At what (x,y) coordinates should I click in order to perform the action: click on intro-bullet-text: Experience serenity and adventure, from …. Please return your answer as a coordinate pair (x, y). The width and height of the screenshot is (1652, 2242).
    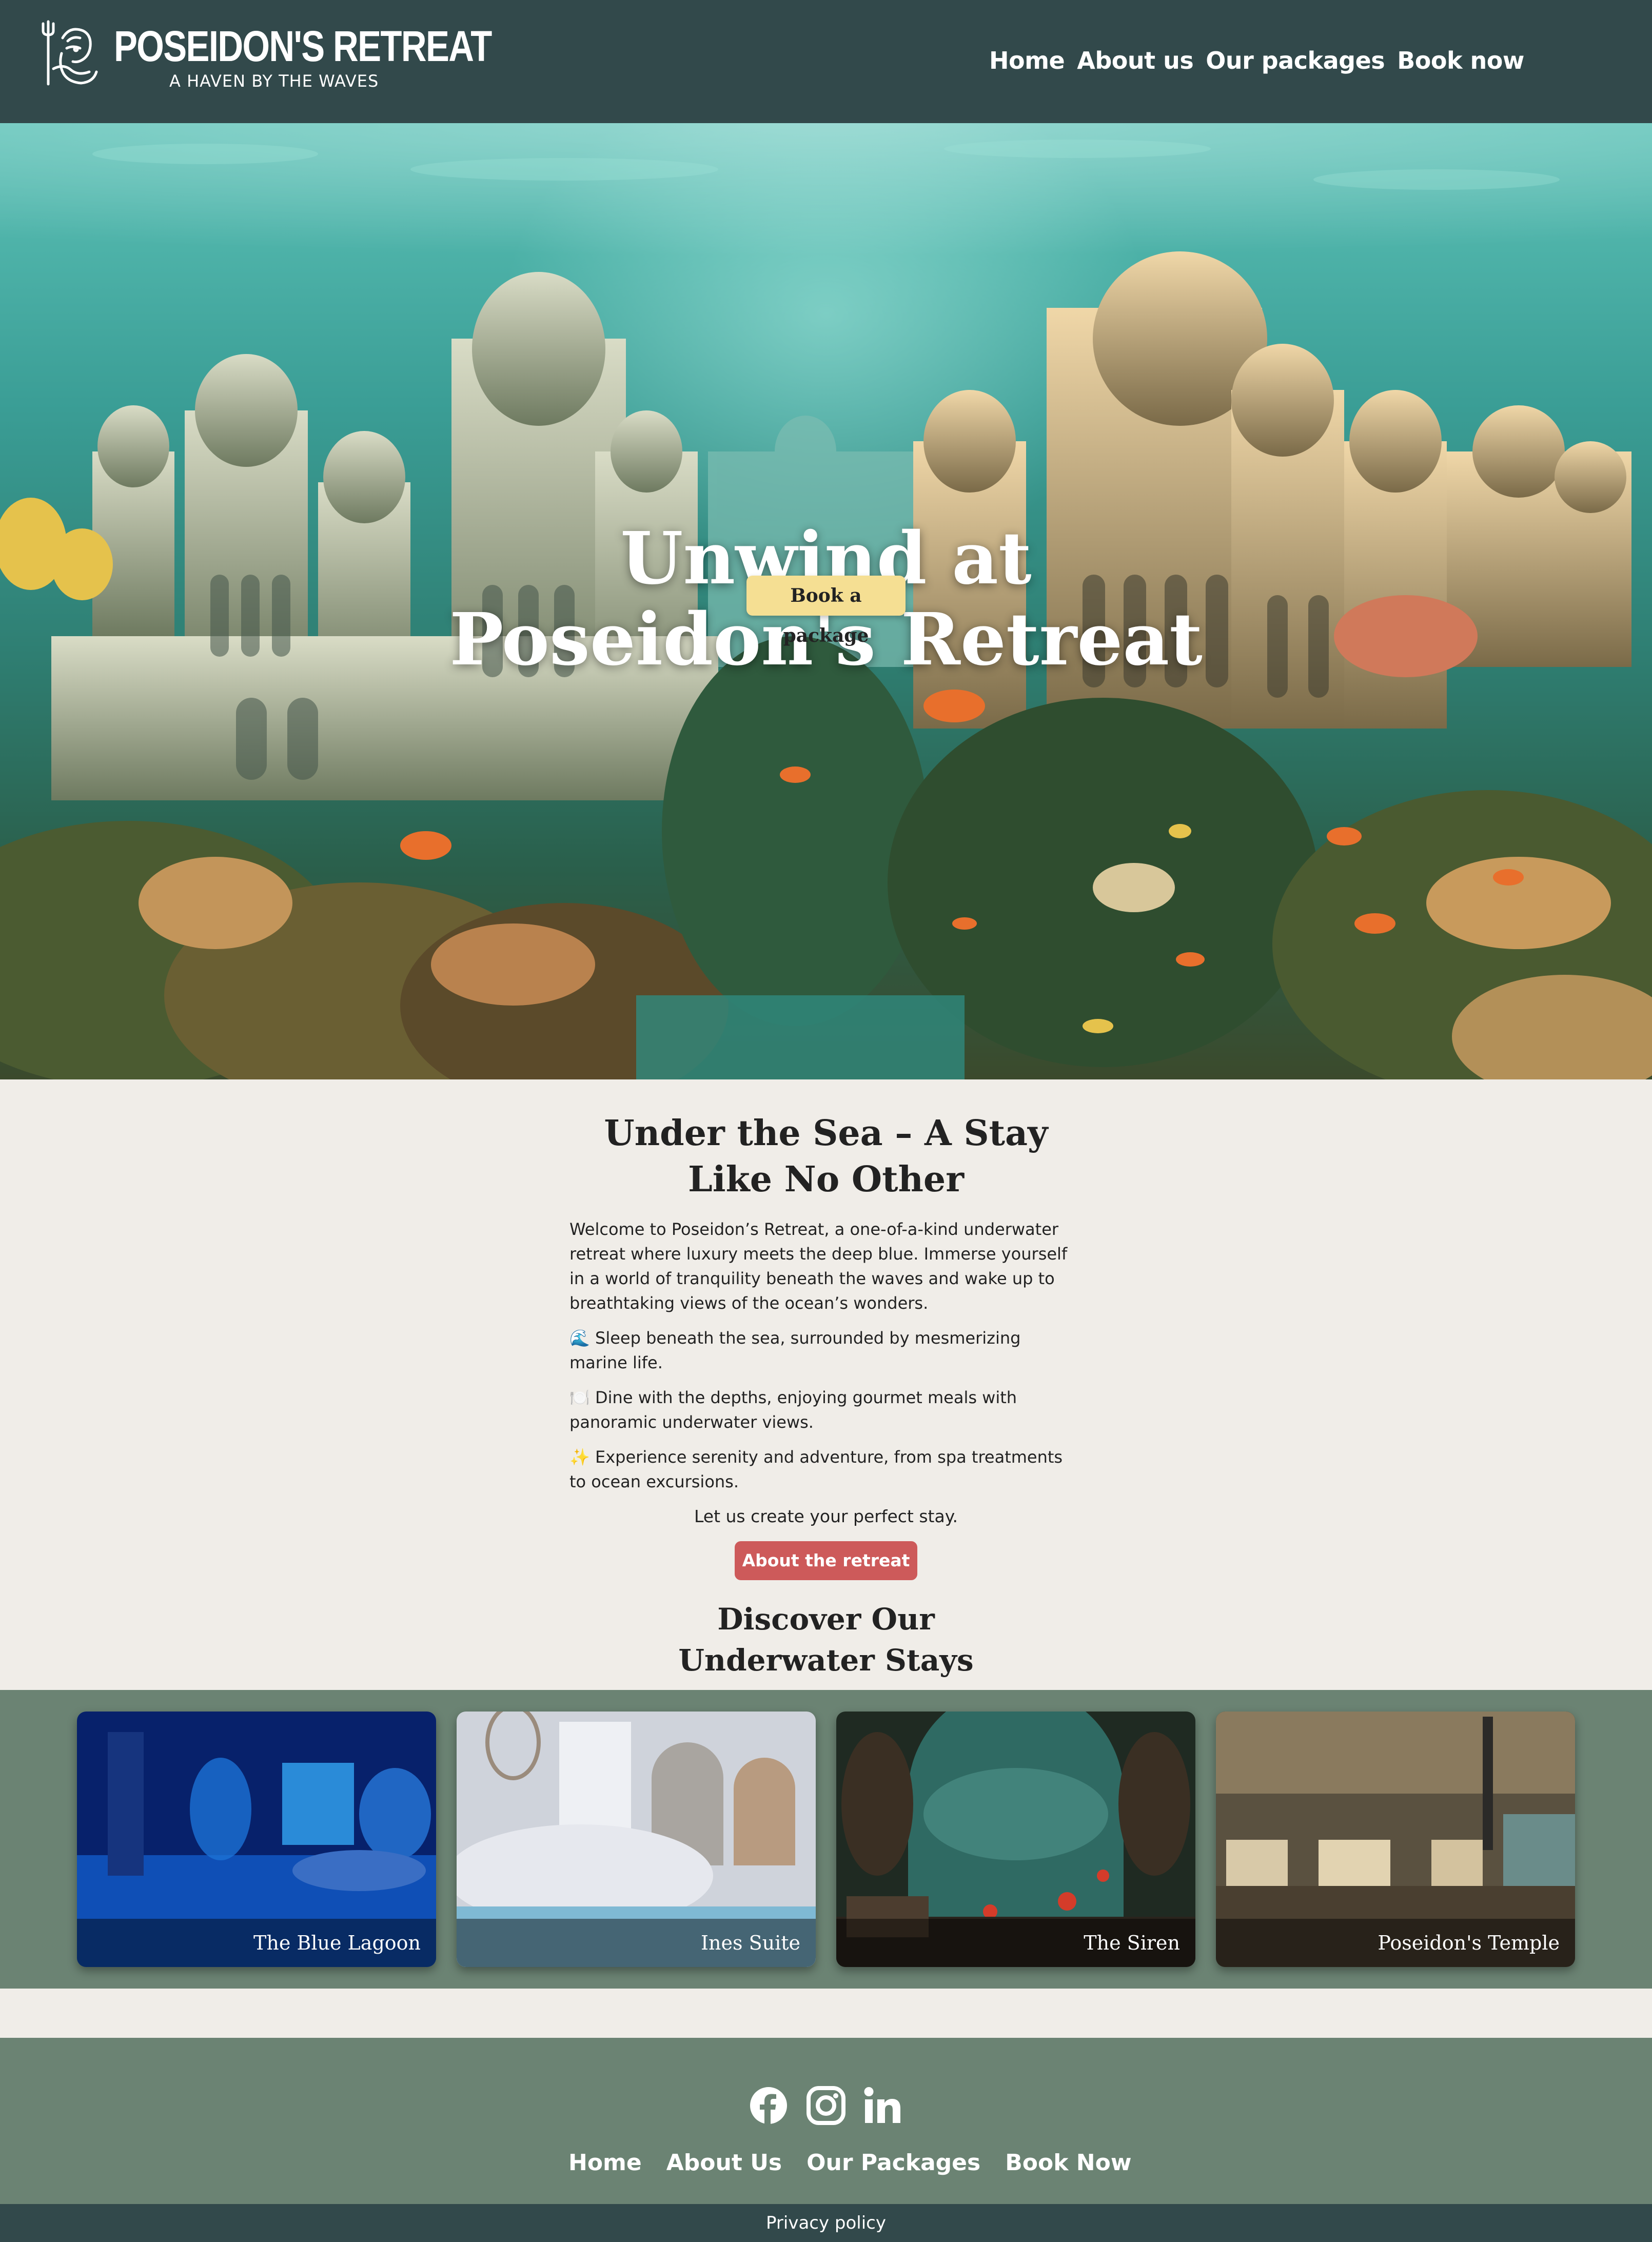
    Looking at the image, I should click on (816, 1469).